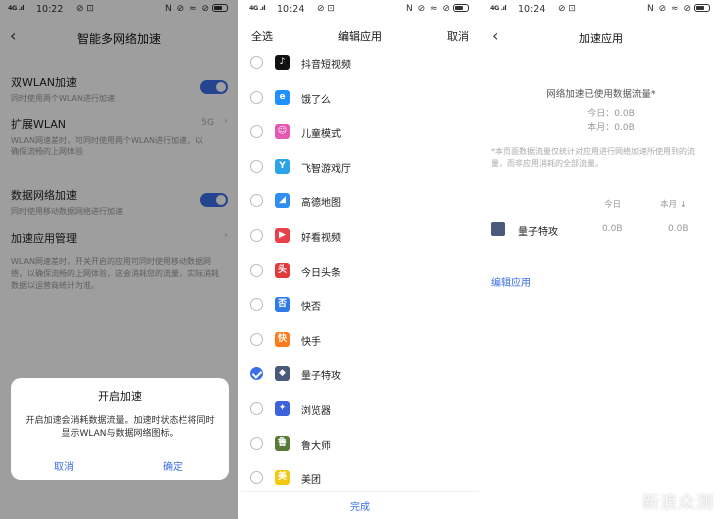  Describe the element at coordinates (360, 340) in the screenshot. I see `list-item: 快快手` at that location.